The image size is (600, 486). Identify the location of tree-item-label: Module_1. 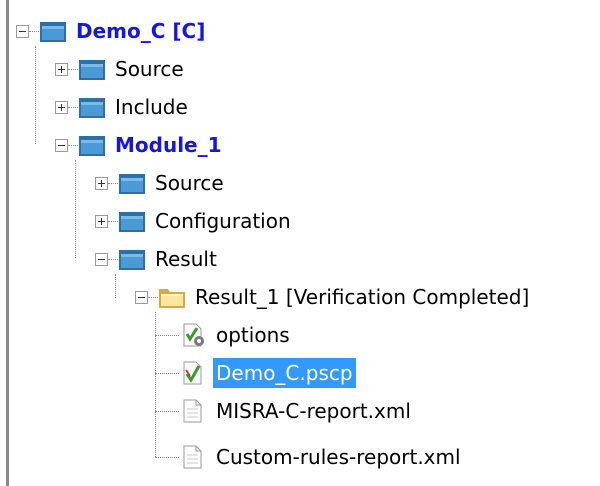
(168, 145).